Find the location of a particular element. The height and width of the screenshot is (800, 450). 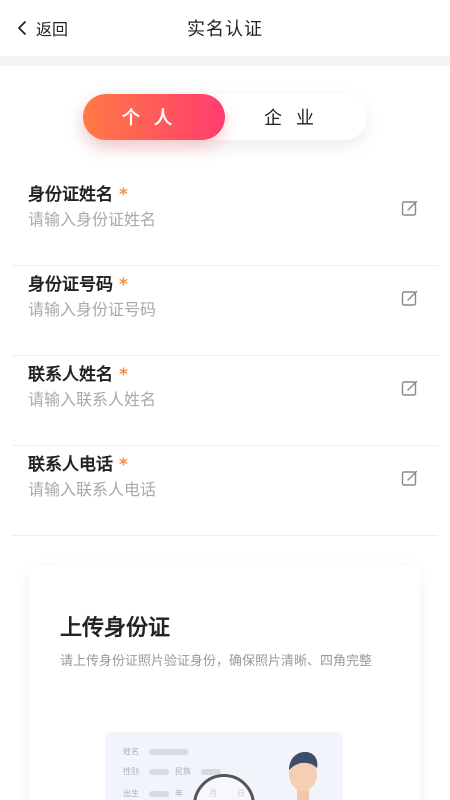

camera-icon is located at coordinates (224, 787).